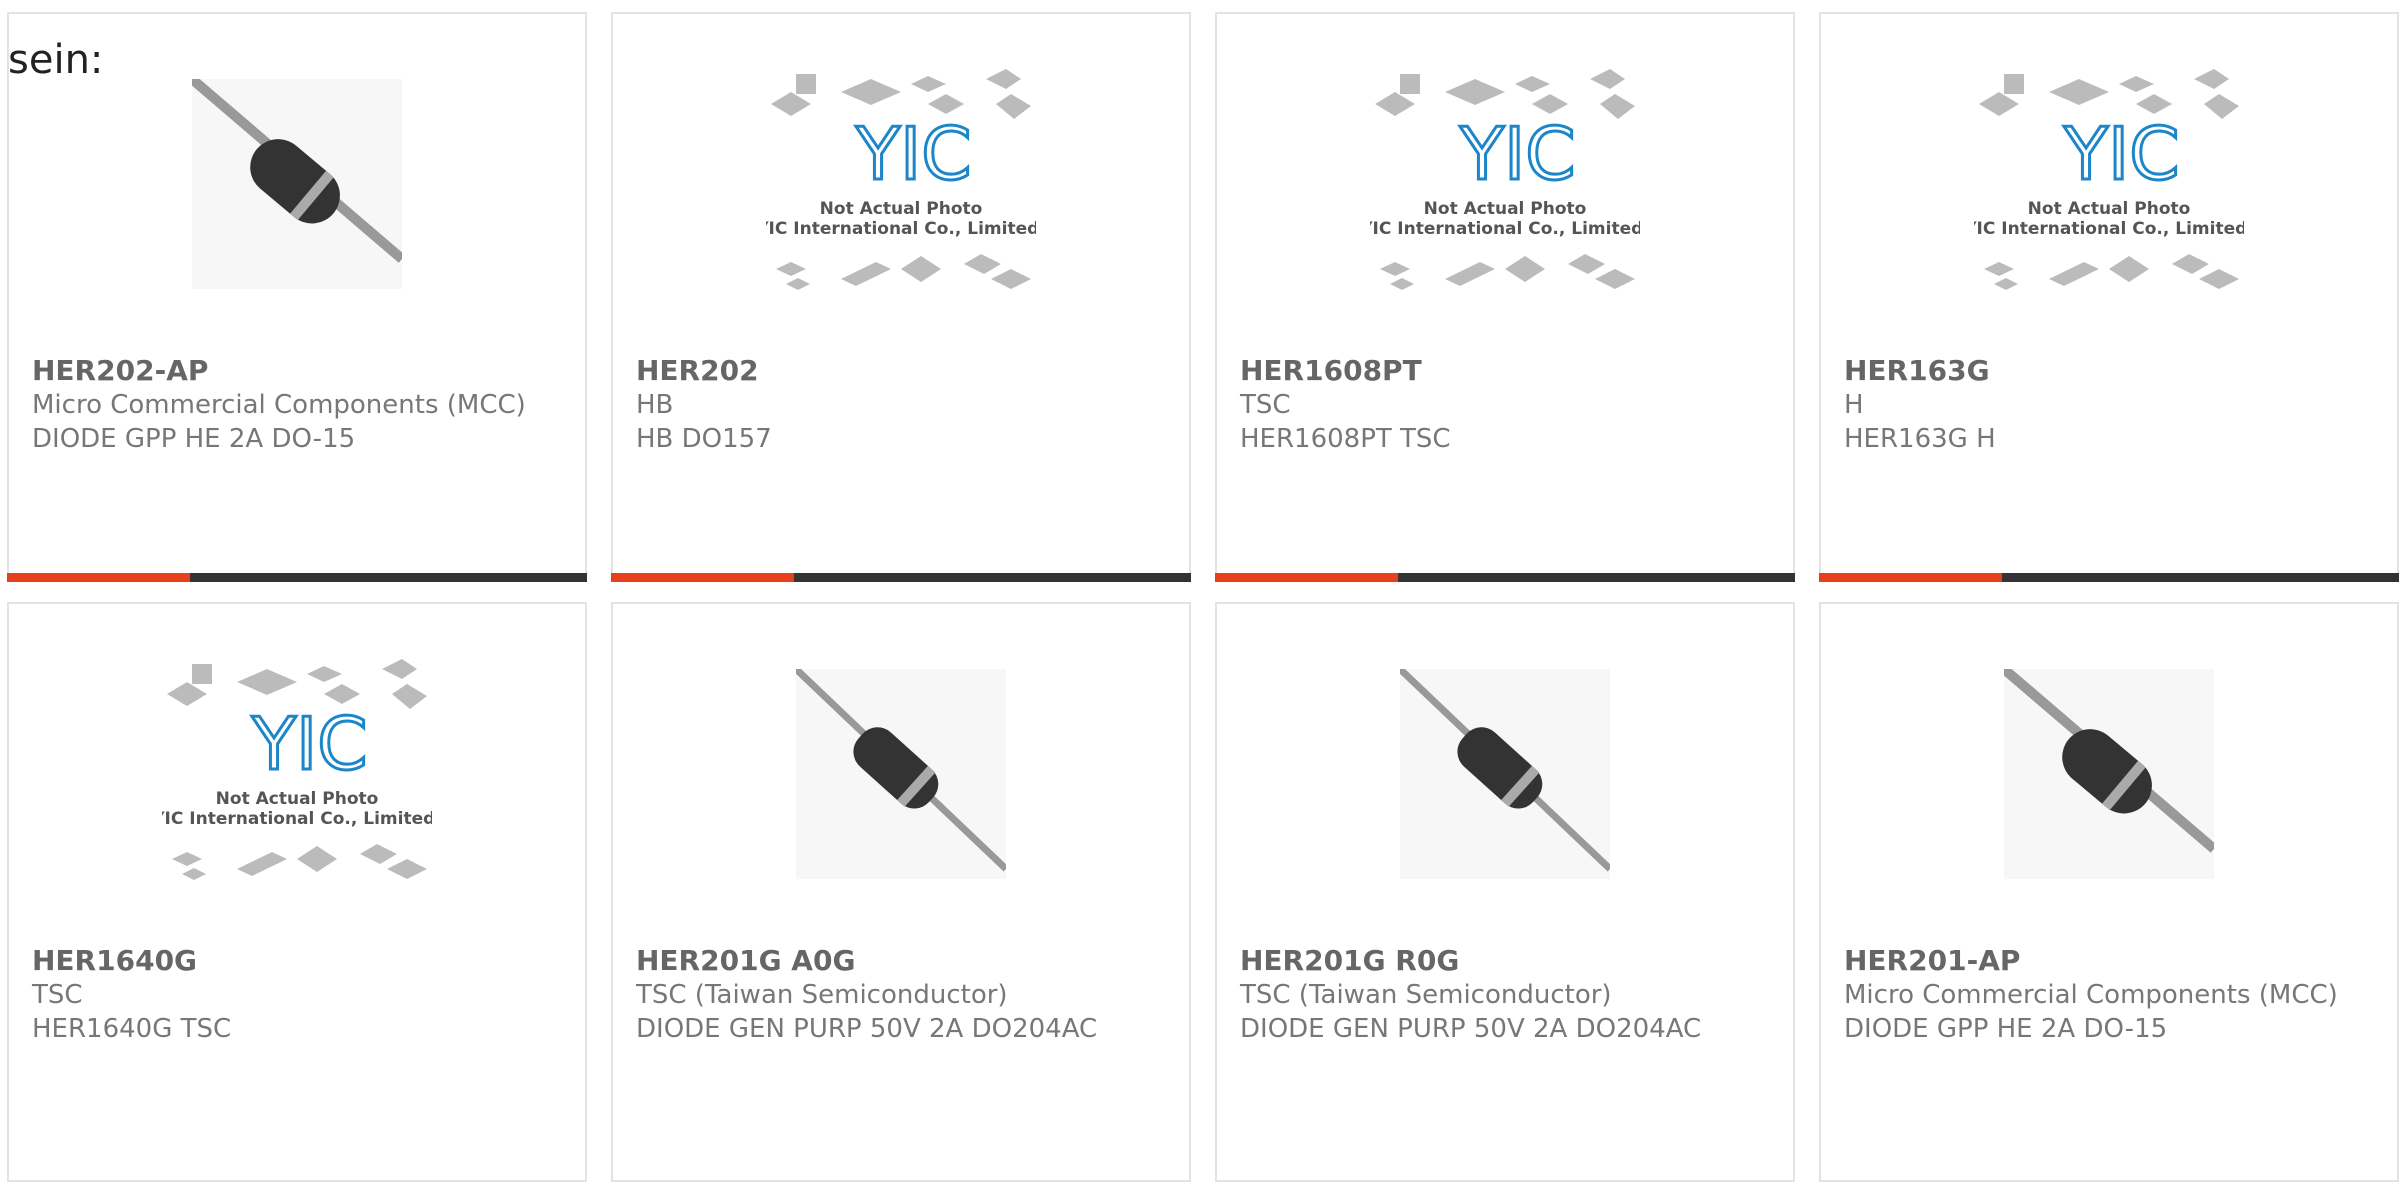 This screenshot has height=1182, width=2400. I want to click on product-name: HER201-AP, so click(2110, 961).